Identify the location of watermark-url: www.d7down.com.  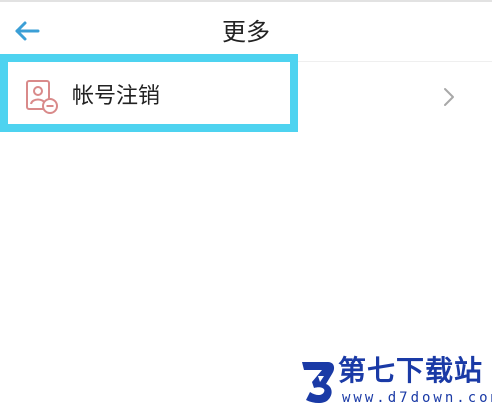
(417, 398).